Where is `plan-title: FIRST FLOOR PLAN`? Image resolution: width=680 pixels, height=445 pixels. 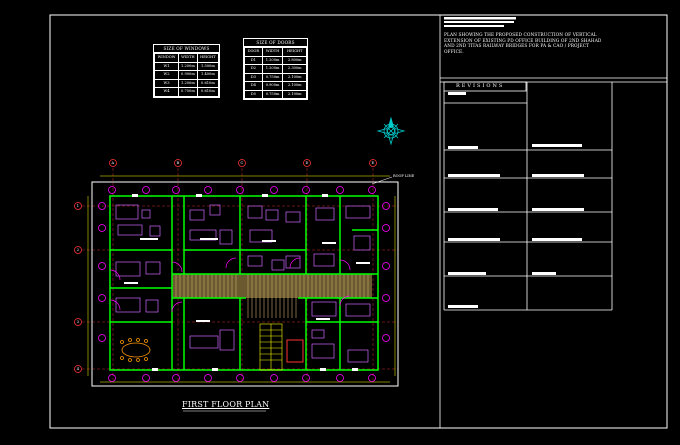
plan-title: FIRST FLOOR PLAN is located at coordinates (226, 404).